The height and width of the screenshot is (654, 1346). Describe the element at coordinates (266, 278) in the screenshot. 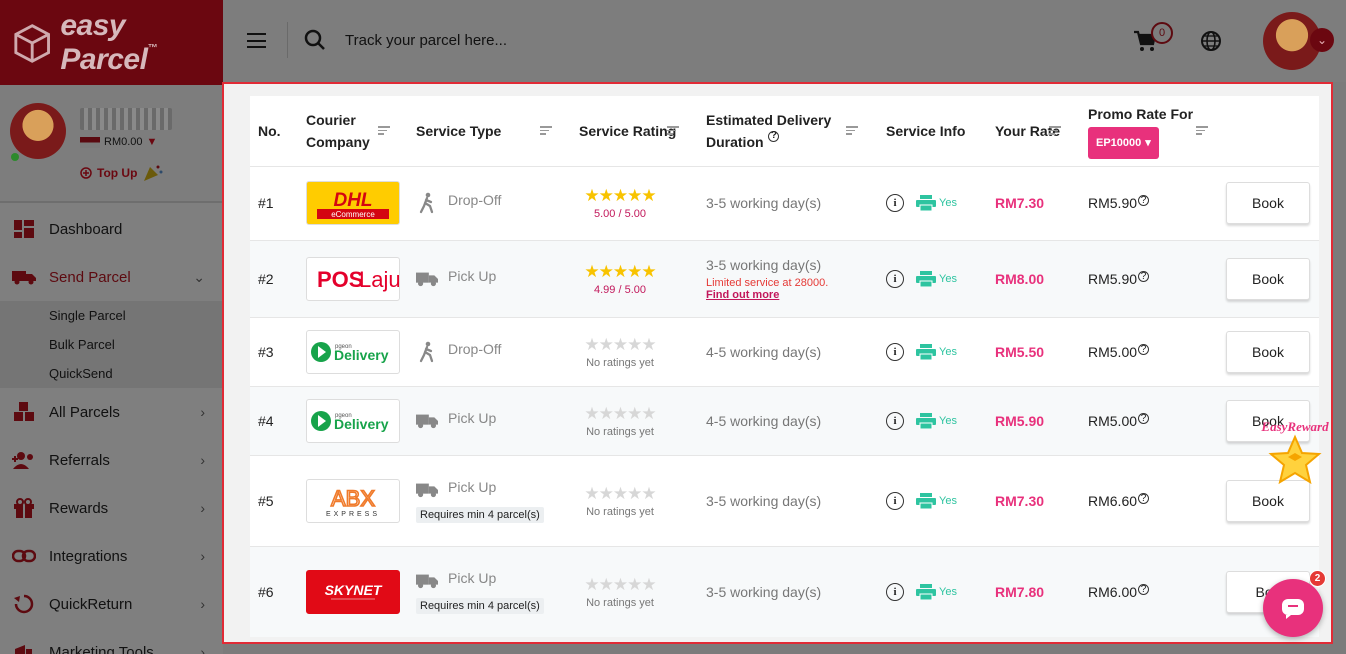

I see `row-number: #2` at that location.